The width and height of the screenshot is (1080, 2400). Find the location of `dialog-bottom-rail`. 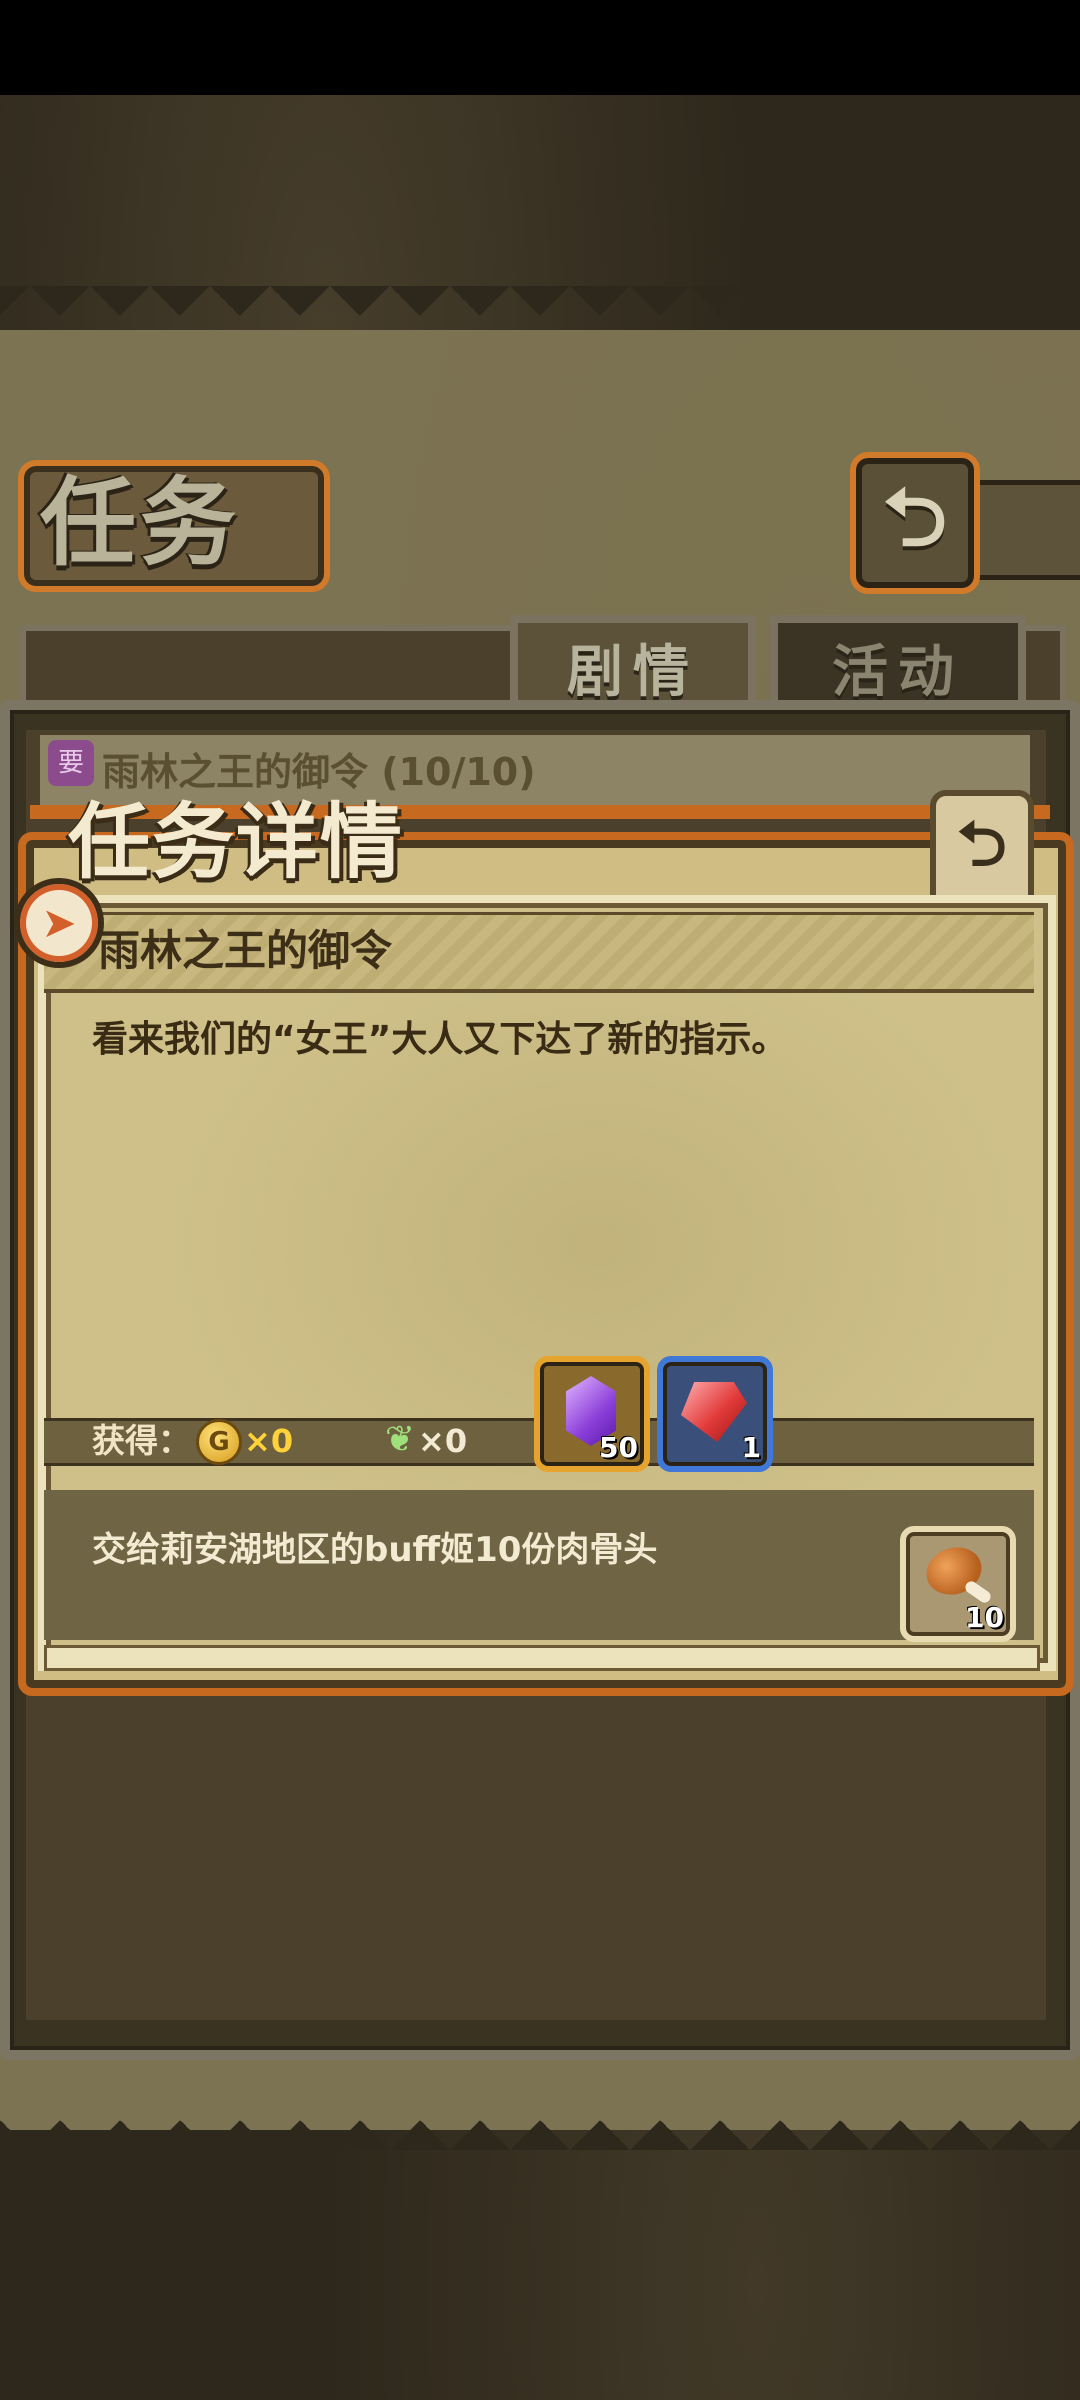

dialog-bottom-rail is located at coordinates (542, 1658).